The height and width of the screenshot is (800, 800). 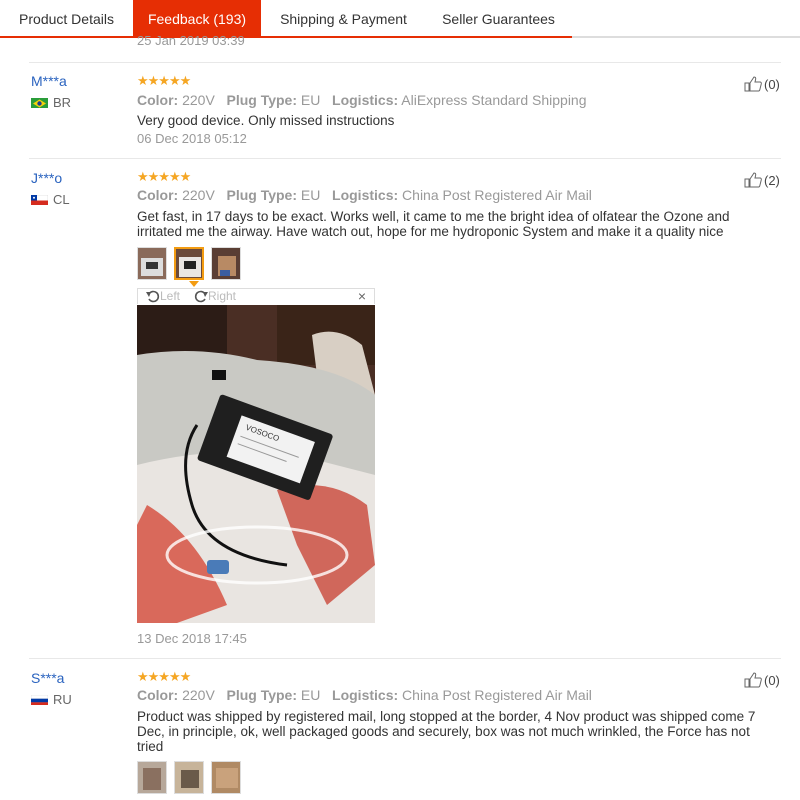 I want to click on reviewer-country: CL, so click(x=50, y=199).